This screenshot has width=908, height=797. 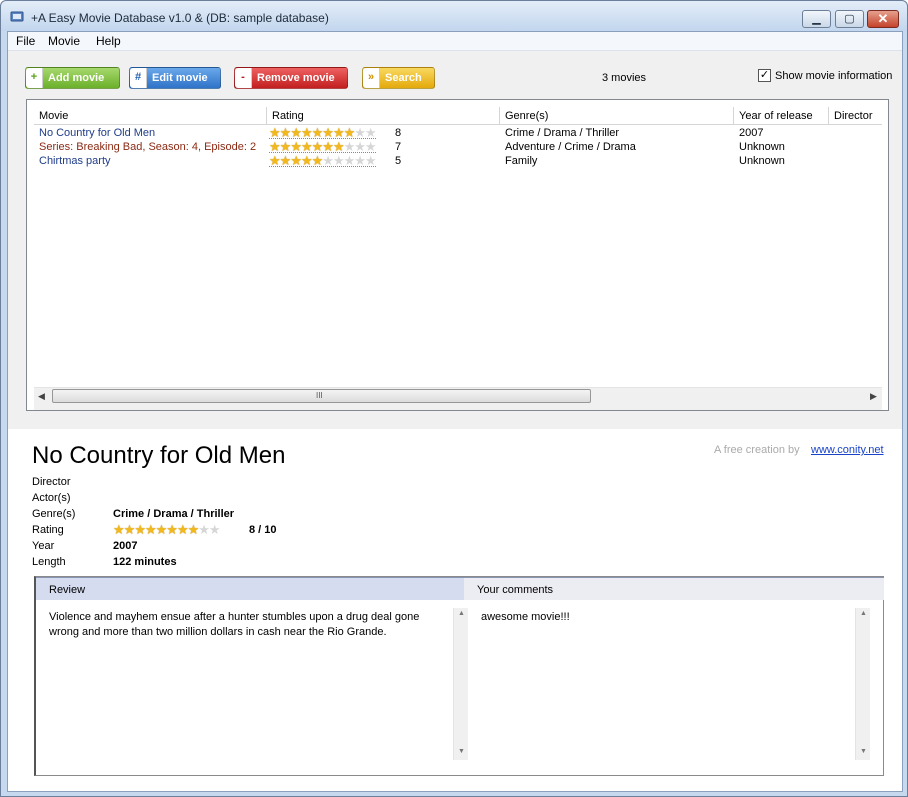 What do you see at coordinates (525, 617) in the screenshot?
I see `comments-text: awesome movie!!!` at bounding box center [525, 617].